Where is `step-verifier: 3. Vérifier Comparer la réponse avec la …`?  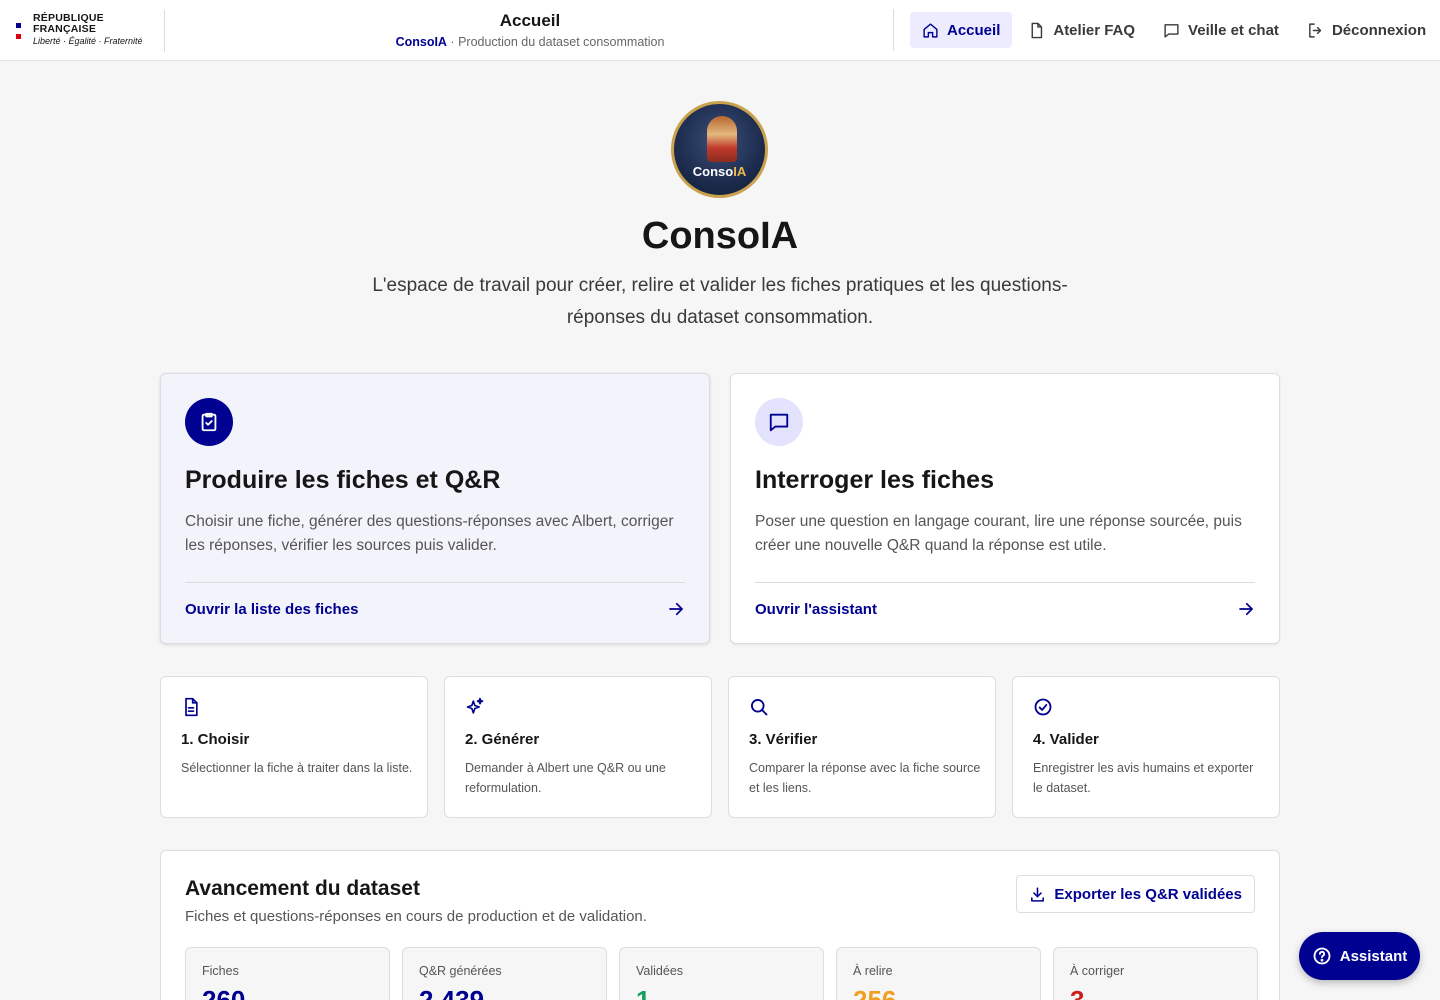 step-verifier: 3. Vérifier Comparer la réponse avec la … is located at coordinates (862, 747).